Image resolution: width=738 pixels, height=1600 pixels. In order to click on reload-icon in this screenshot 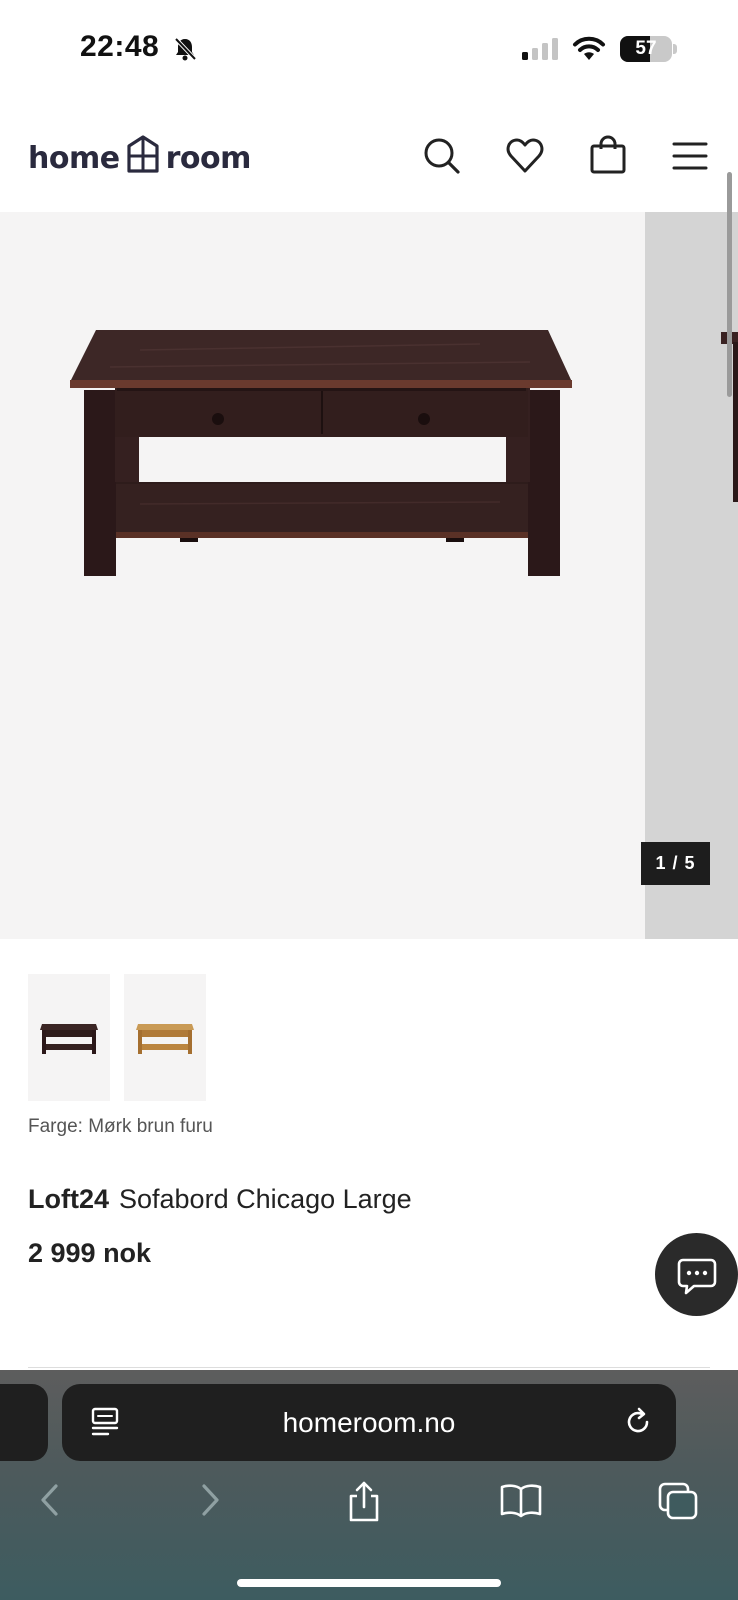, I will do `click(638, 1424)`.